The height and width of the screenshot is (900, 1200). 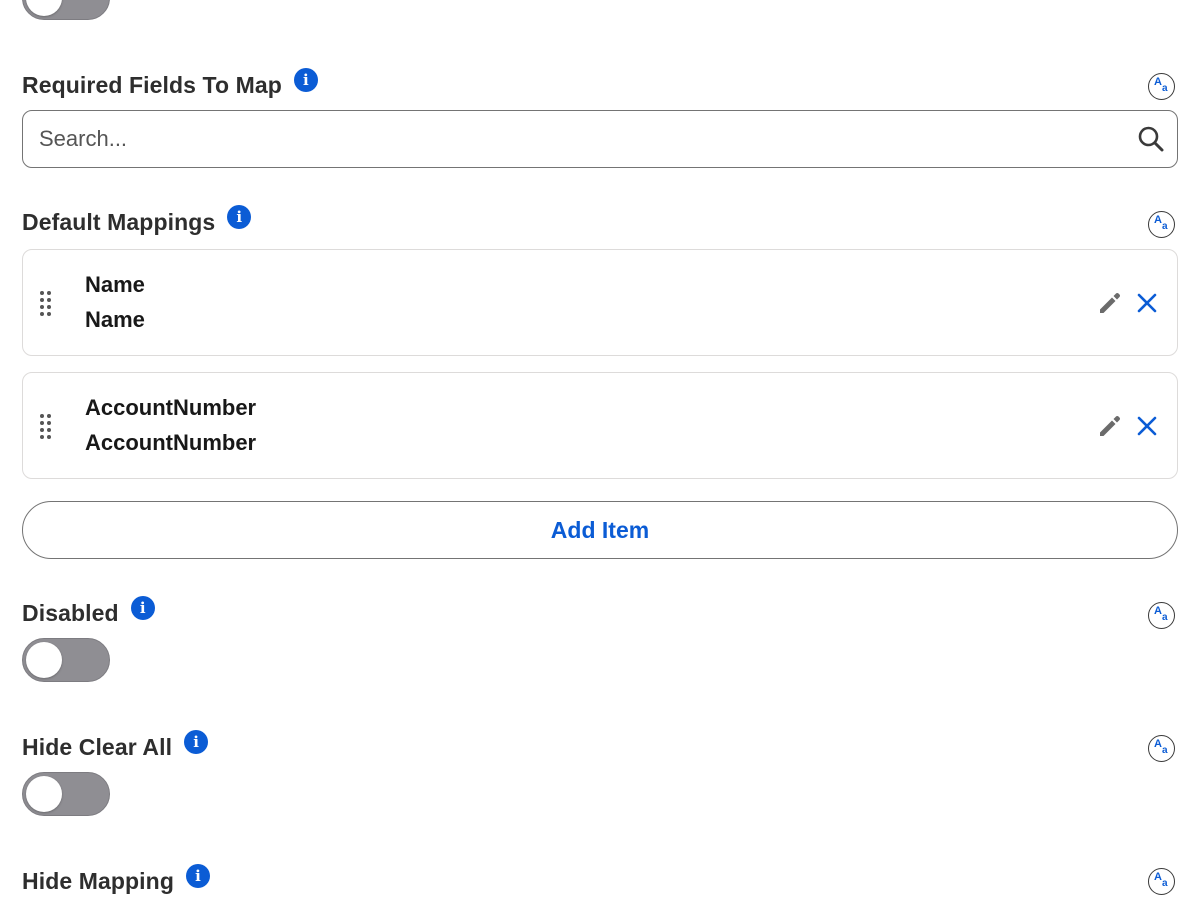 What do you see at coordinates (66, 10) in the screenshot?
I see `toggle-switch-top` at bounding box center [66, 10].